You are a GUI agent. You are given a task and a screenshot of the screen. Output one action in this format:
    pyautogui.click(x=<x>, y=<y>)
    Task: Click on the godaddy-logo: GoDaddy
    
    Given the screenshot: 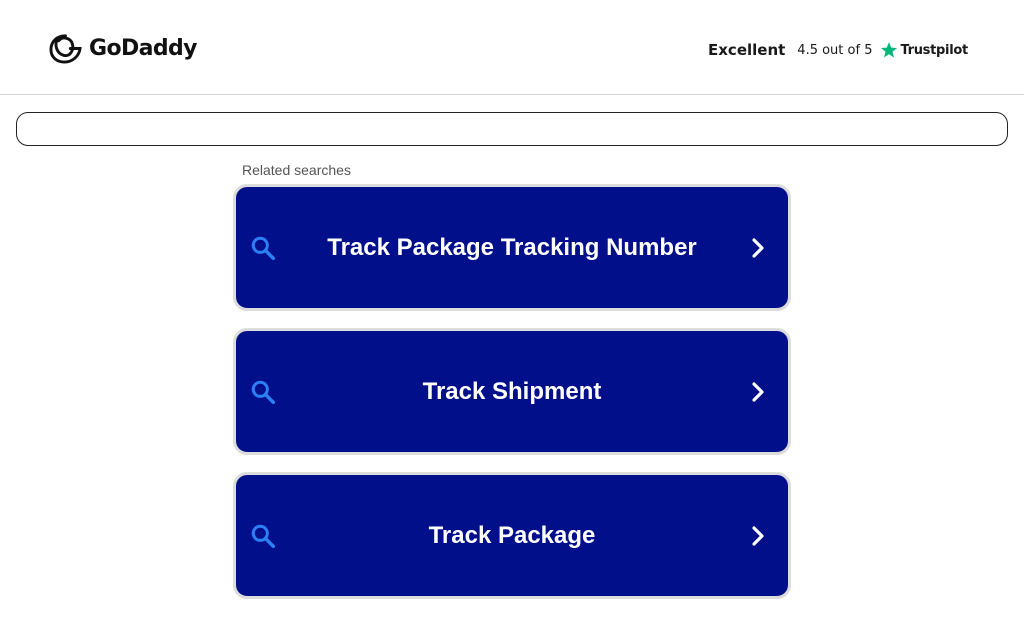 What is the action you would take?
    pyautogui.click(x=123, y=48)
    